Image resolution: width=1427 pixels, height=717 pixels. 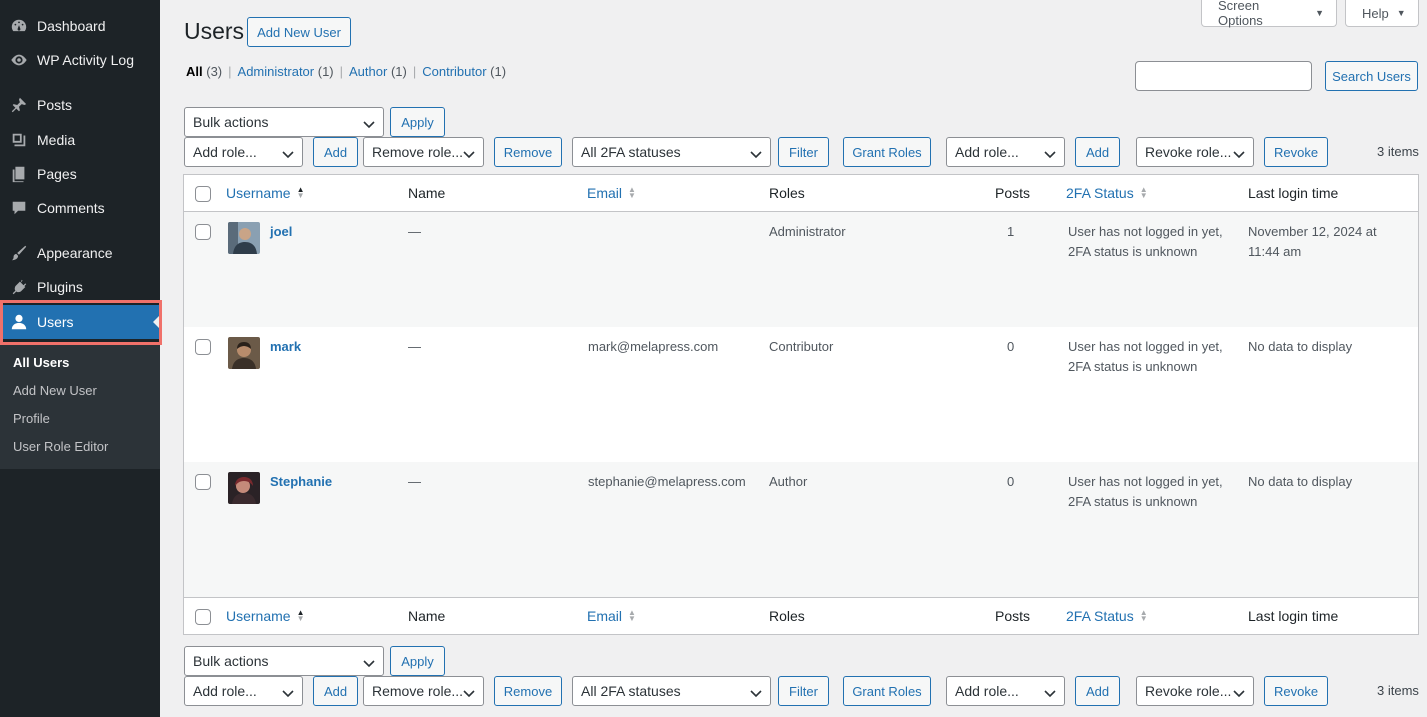 I want to click on add-role-button: Add, so click(x=335, y=152).